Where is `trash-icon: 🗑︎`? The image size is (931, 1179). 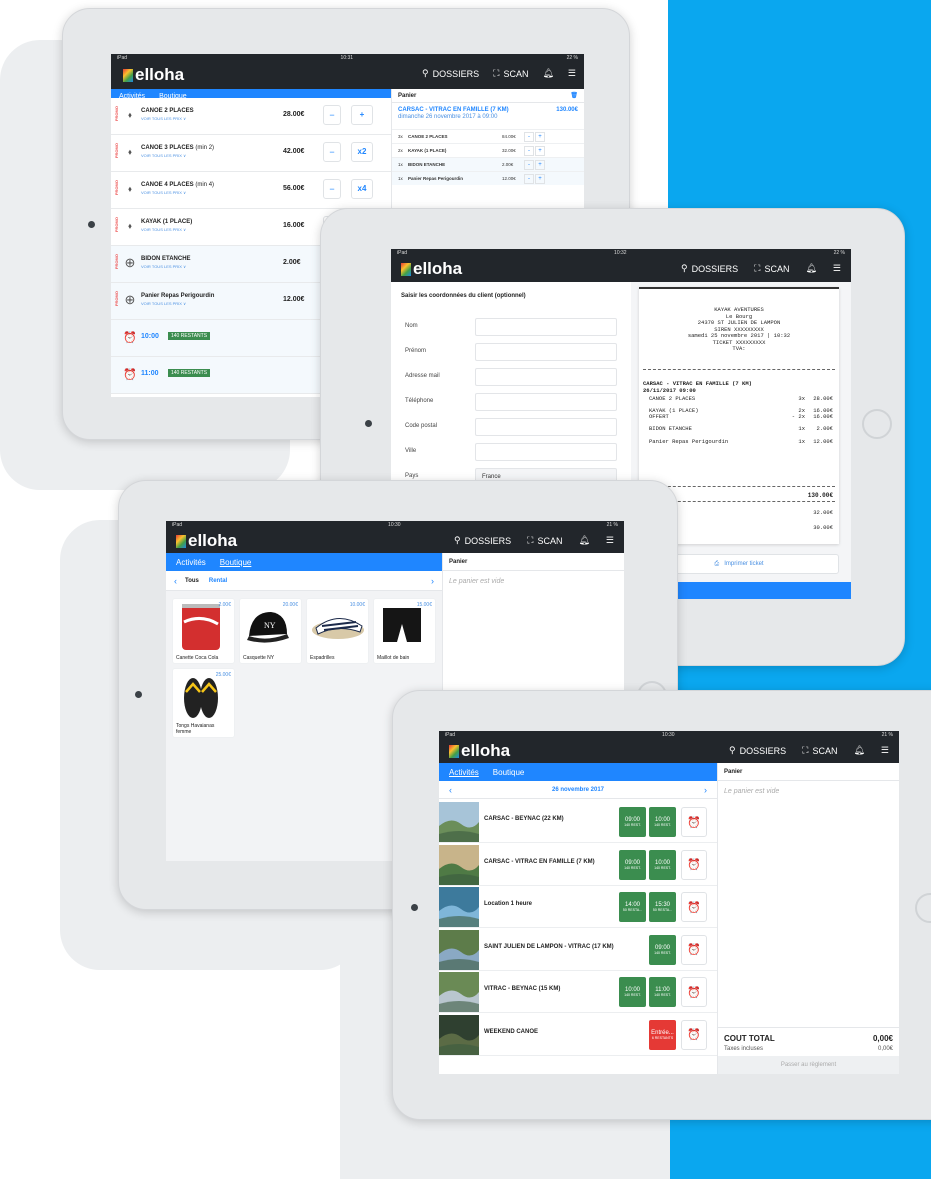 trash-icon: 🗑︎ is located at coordinates (574, 95).